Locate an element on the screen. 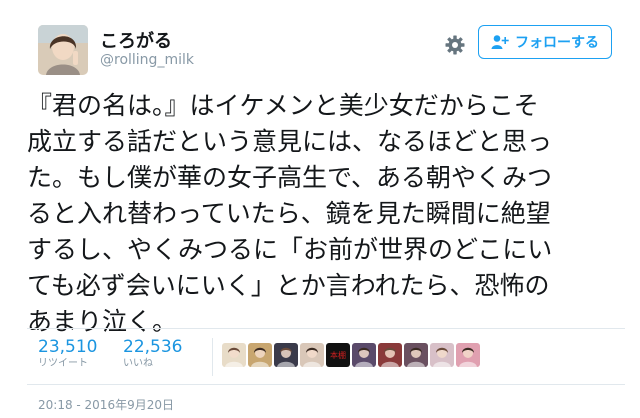 The width and height of the screenshot is (640, 418). follow-button: フォローする is located at coordinates (545, 42).